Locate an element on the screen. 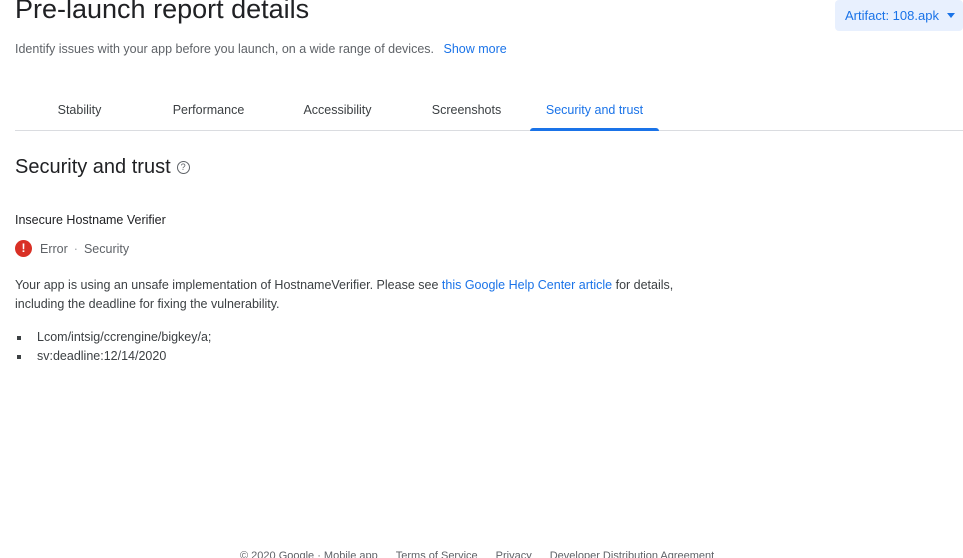 This screenshot has height=558, width=963. footer-terms-link: Terms of Service is located at coordinates (437, 554).